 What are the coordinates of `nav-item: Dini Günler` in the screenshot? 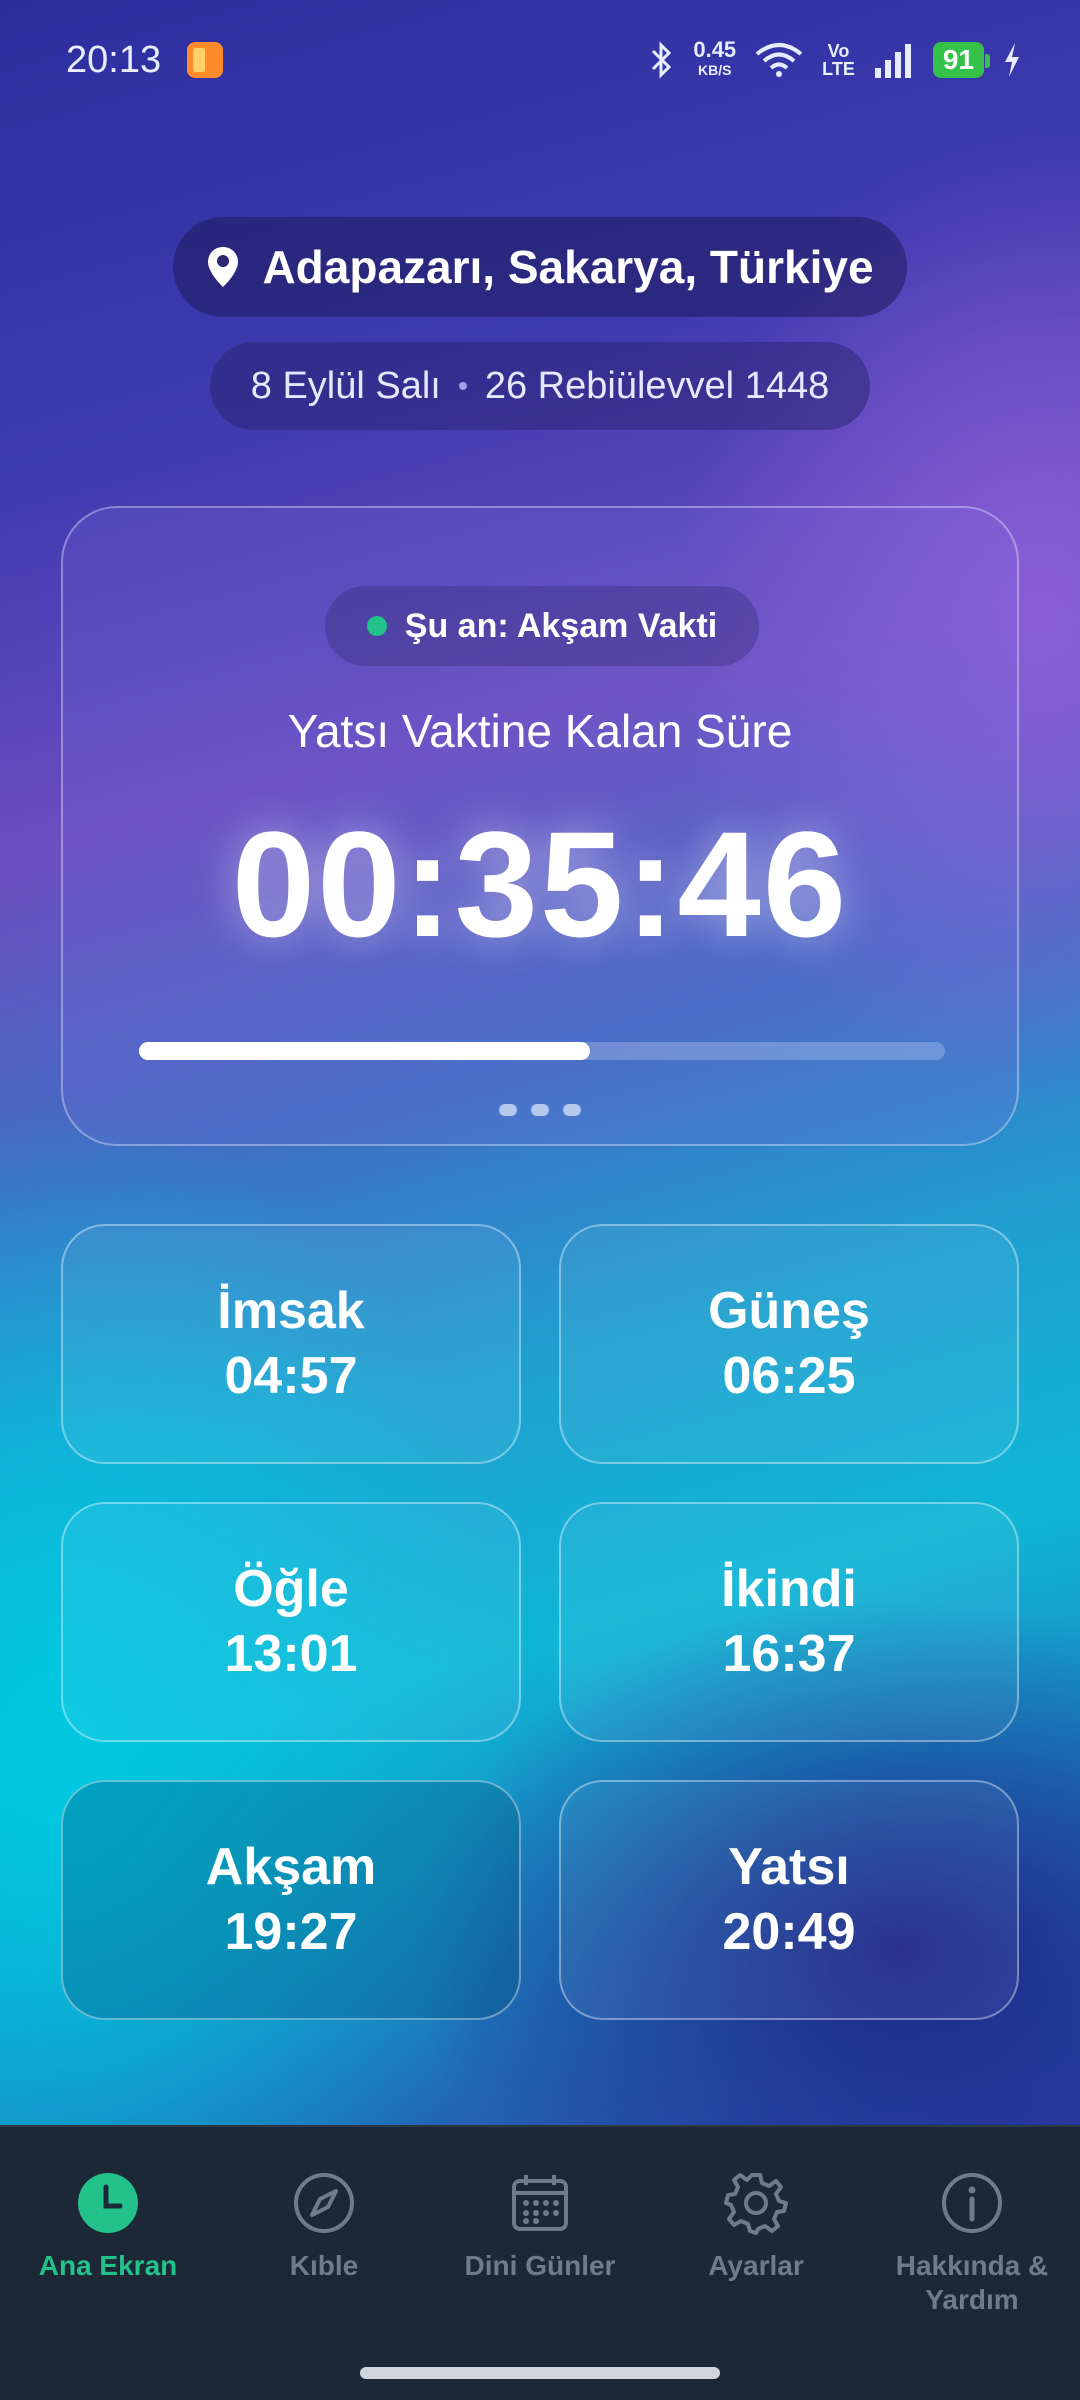 It's located at (540, 2263).